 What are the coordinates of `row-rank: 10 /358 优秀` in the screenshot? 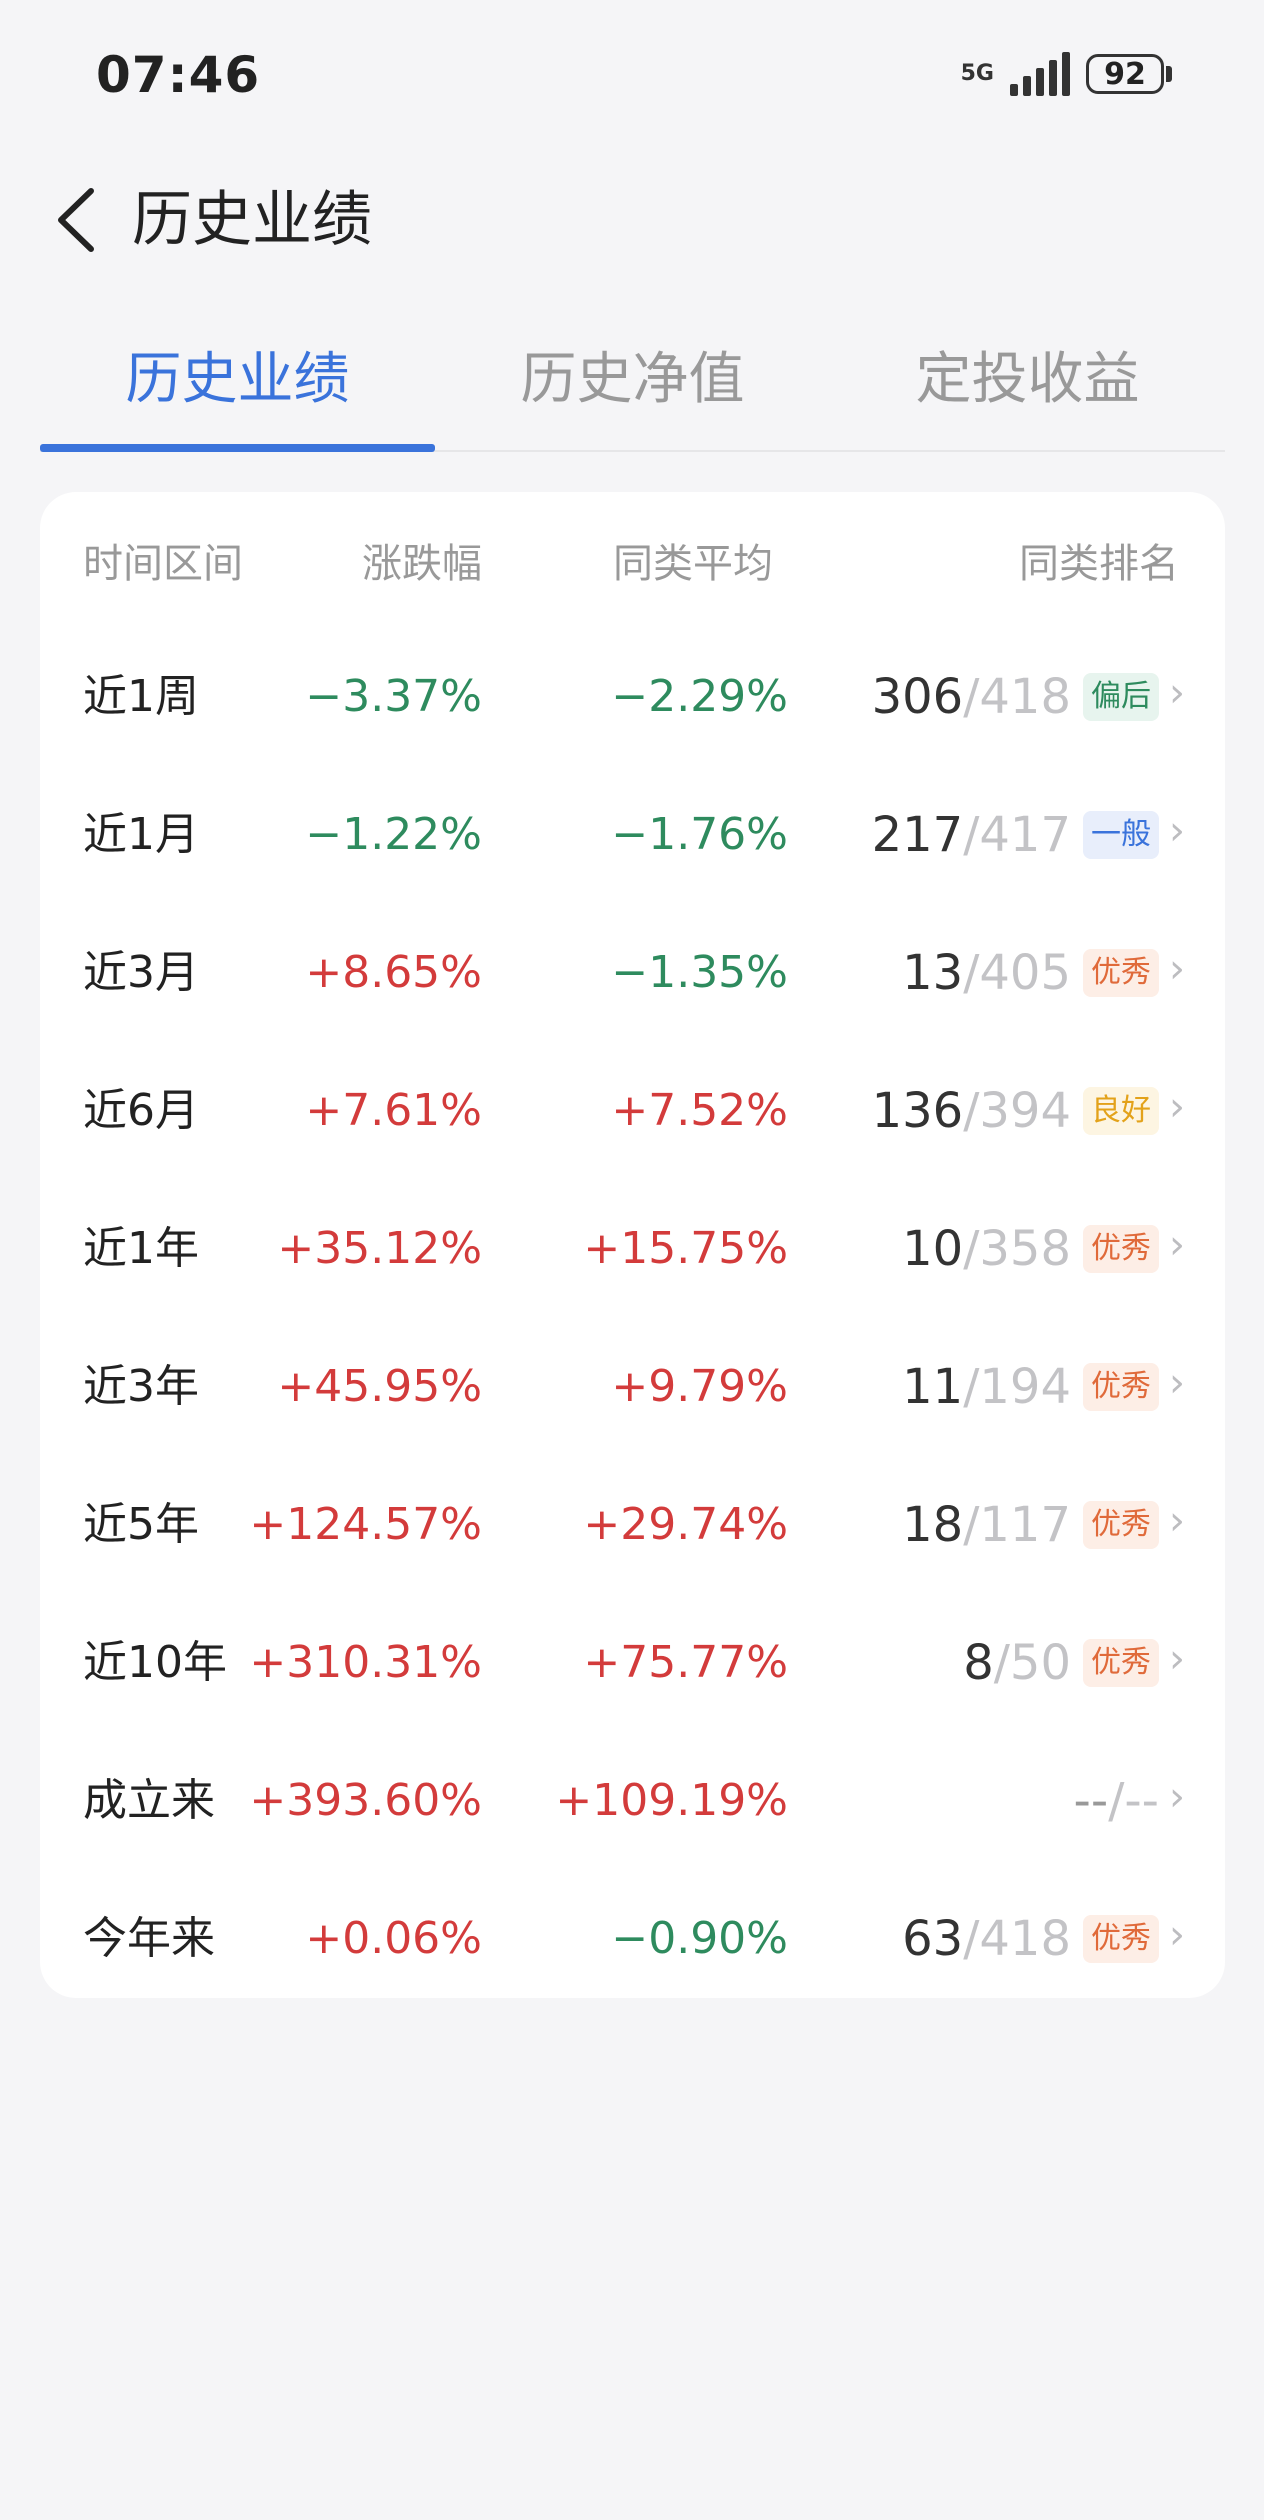 It's located at (1030, 1249).